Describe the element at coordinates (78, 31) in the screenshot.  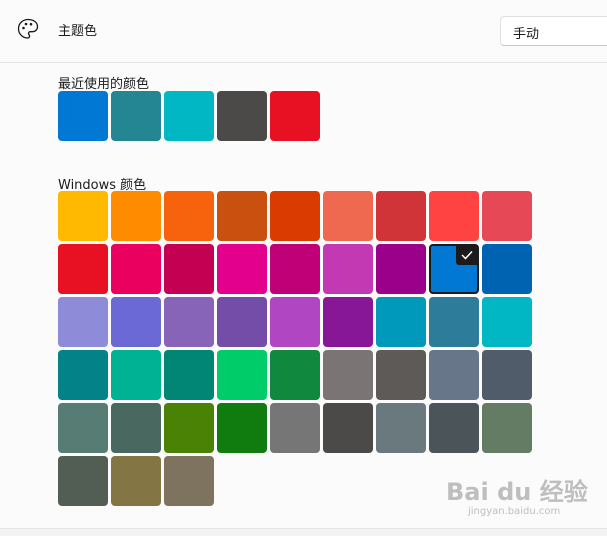
I see `accent-color-title: 主题色` at that location.